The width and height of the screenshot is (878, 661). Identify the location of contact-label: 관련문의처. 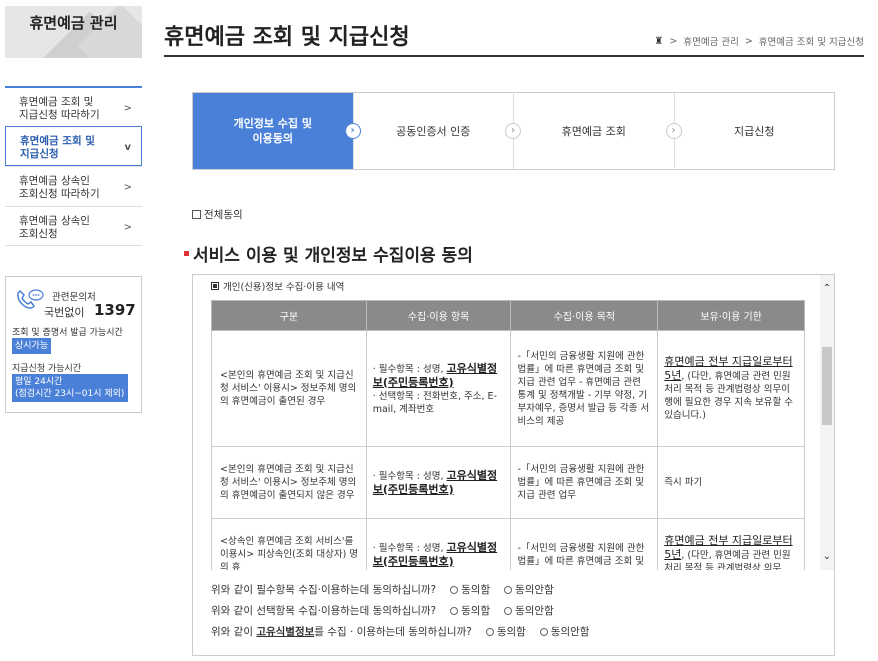
(74, 297).